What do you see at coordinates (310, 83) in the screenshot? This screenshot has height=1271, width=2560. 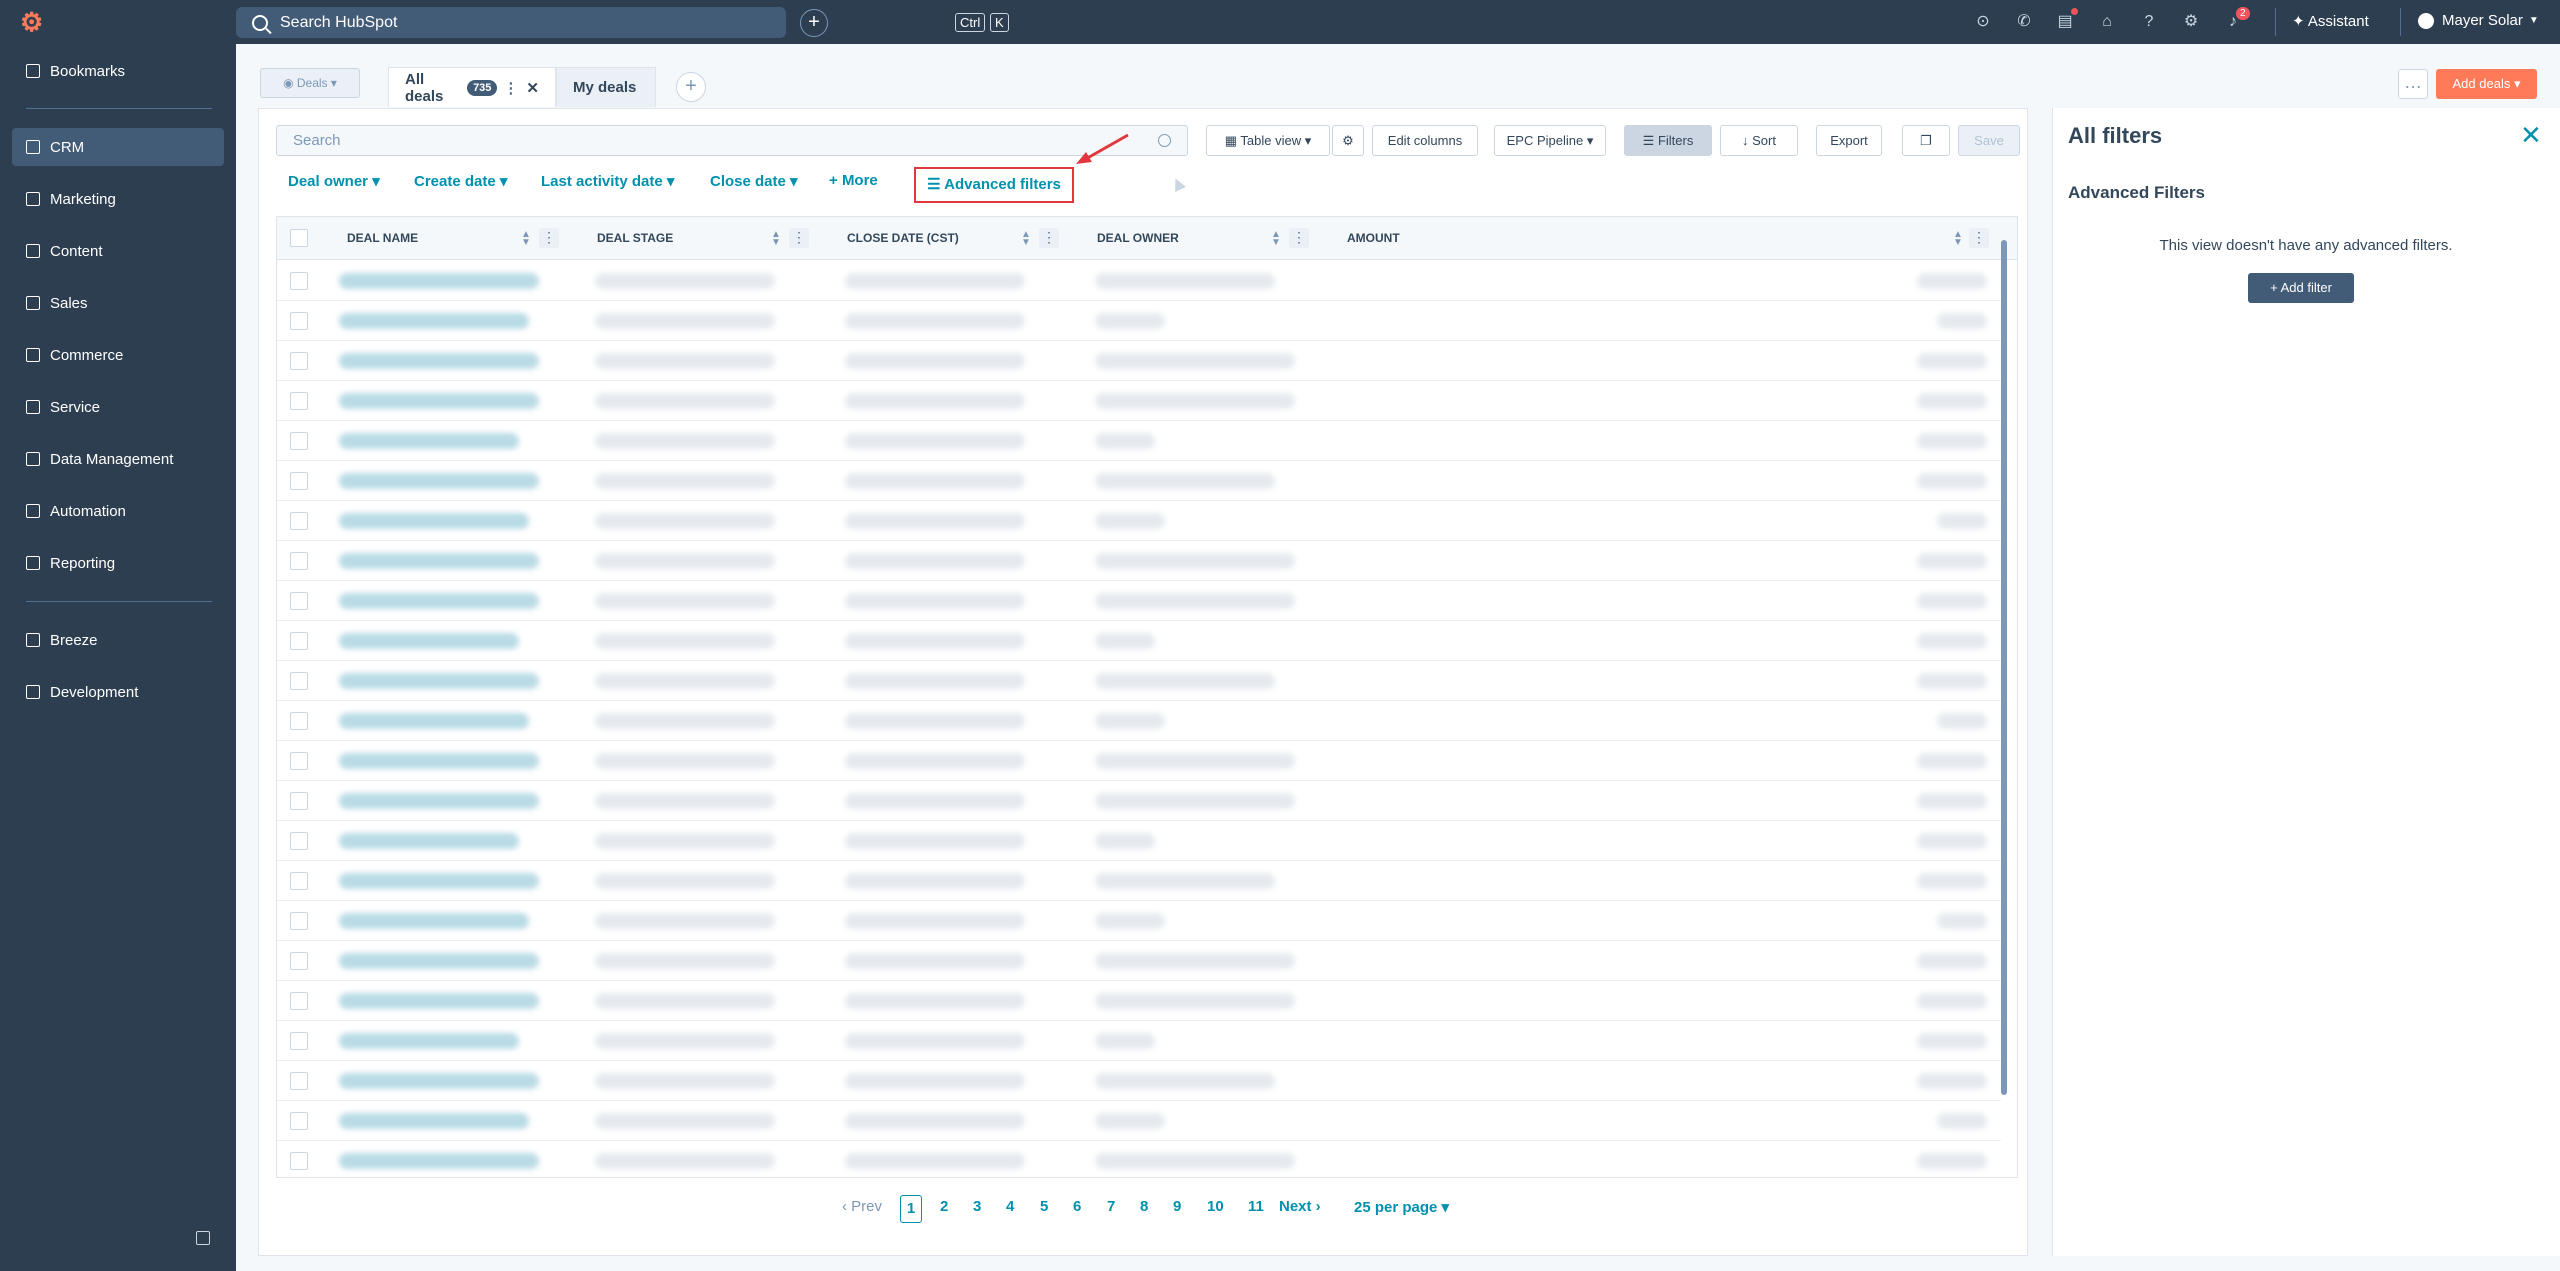 I see `object-selector-button: ◉ Deals ▾` at bounding box center [310, 83].